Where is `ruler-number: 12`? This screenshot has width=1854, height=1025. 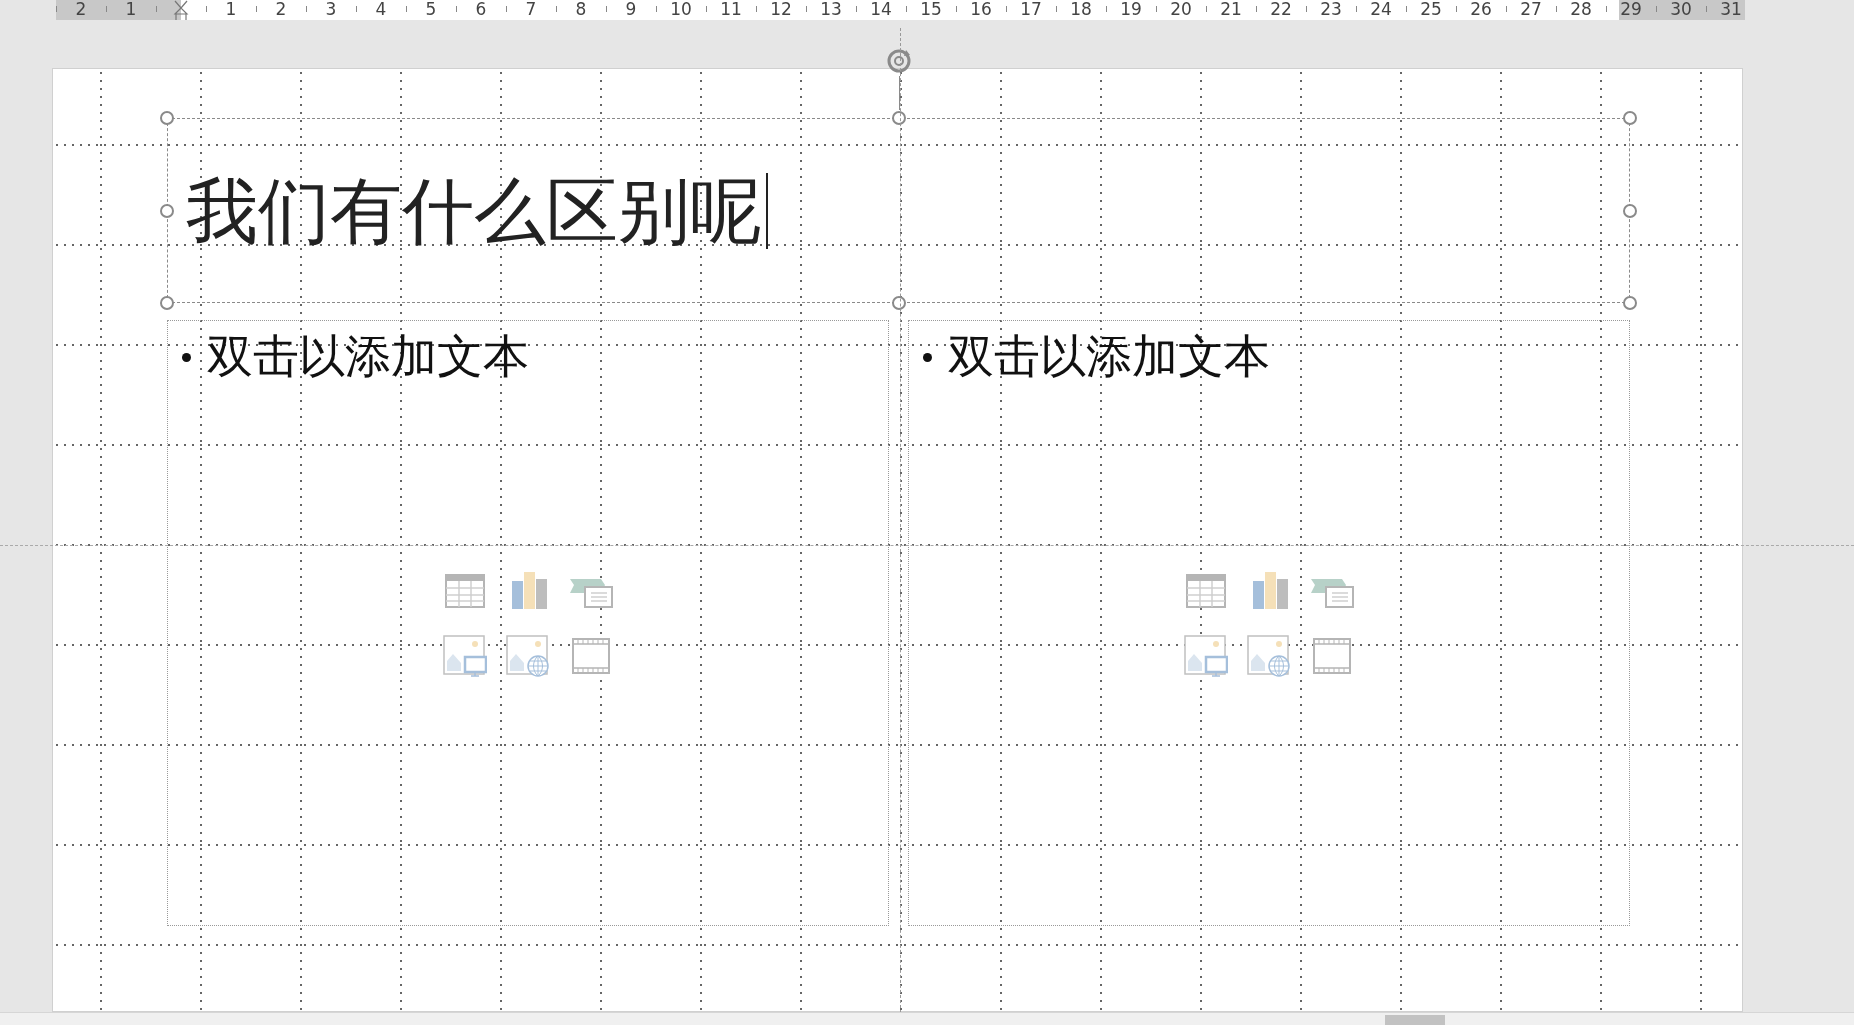
ruler-number: 12 is located at coordinates (781, 9).